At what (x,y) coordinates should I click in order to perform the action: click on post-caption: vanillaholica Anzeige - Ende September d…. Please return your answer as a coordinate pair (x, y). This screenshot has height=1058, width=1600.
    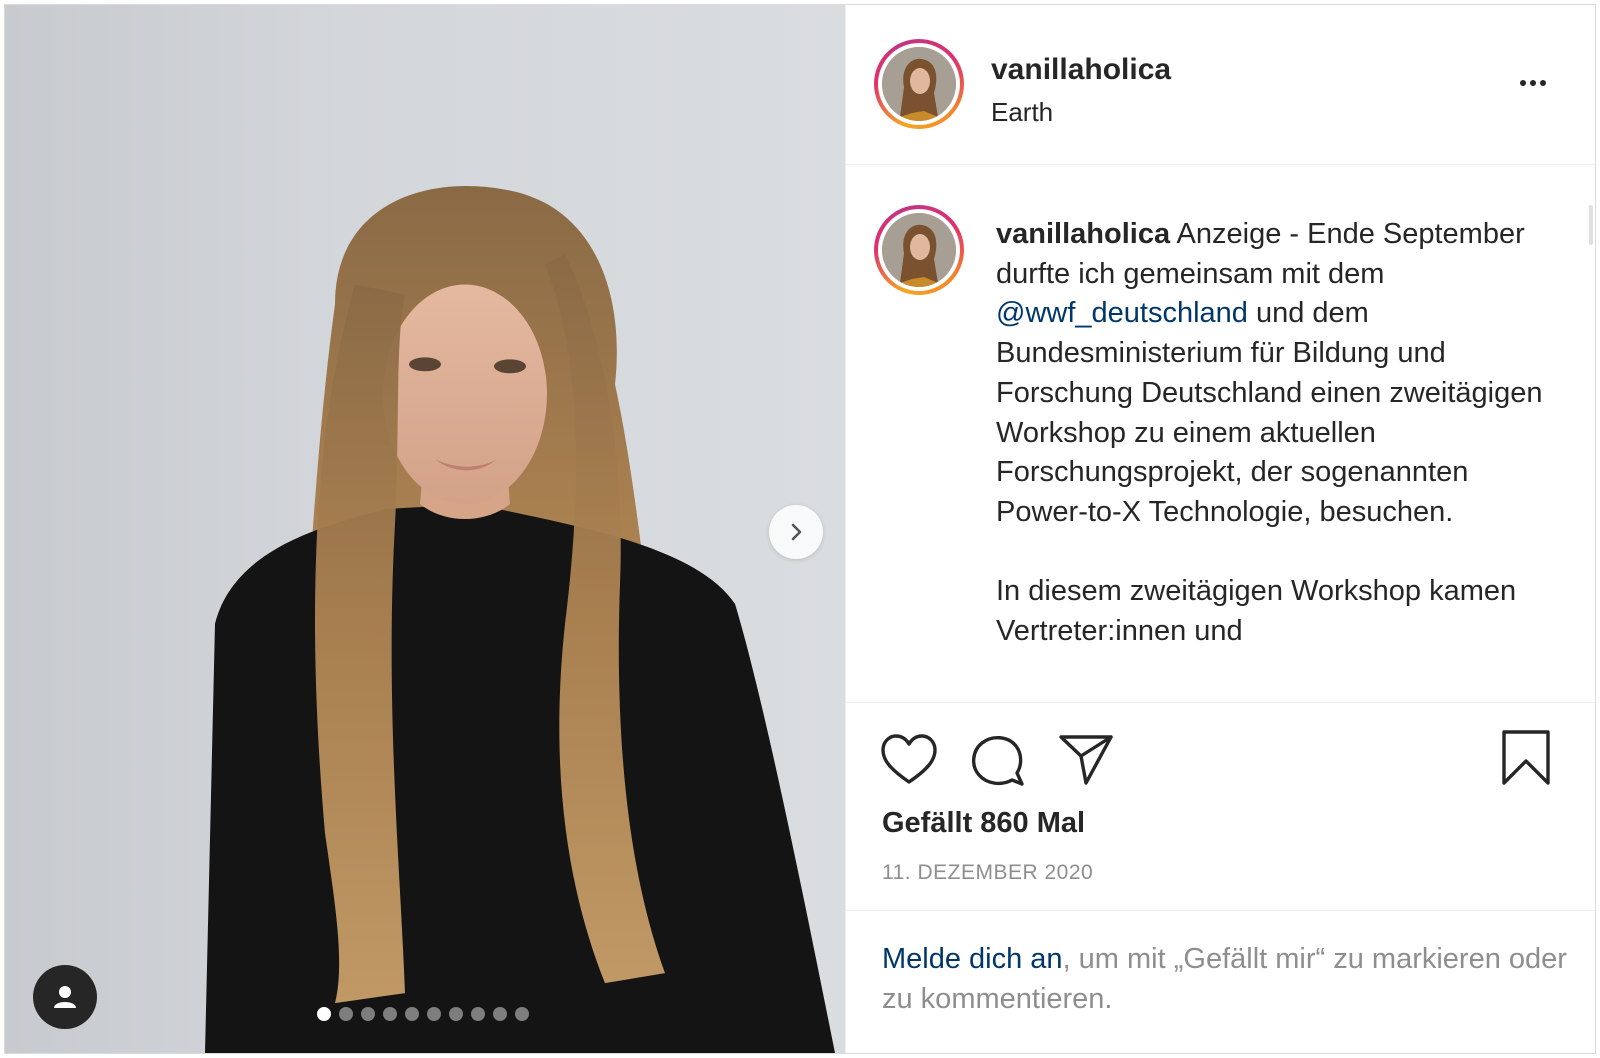
    Looking at the image, I should click on (1276, 433).